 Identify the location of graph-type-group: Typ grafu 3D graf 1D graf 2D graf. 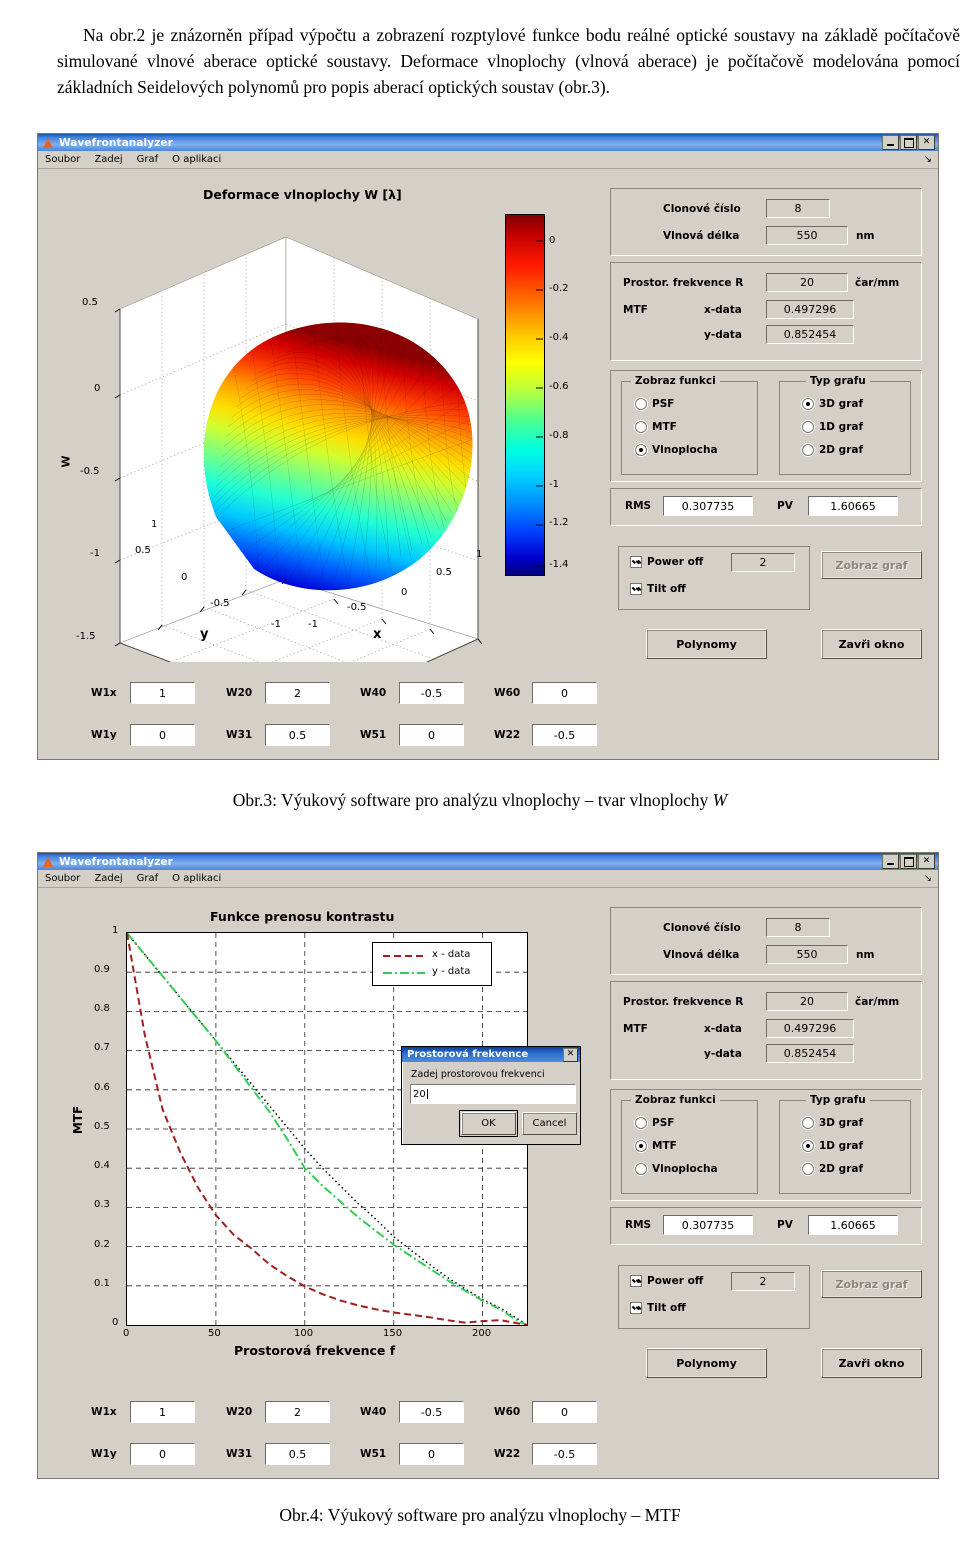
(845, 1144).